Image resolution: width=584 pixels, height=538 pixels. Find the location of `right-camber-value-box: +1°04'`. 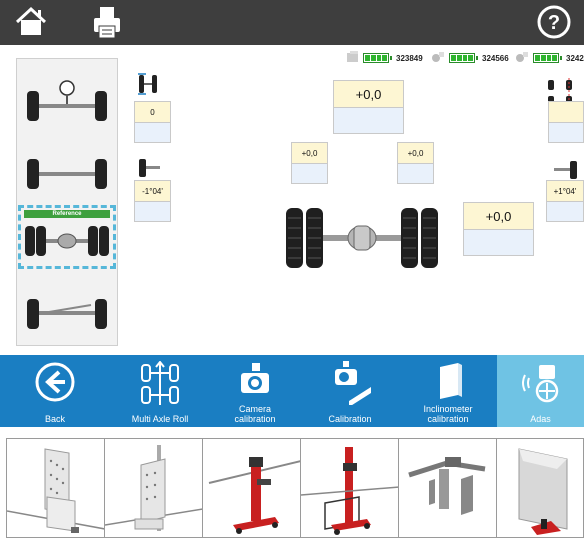

right-camber-value-box: +1°04' is located at coordinates (565, 201).